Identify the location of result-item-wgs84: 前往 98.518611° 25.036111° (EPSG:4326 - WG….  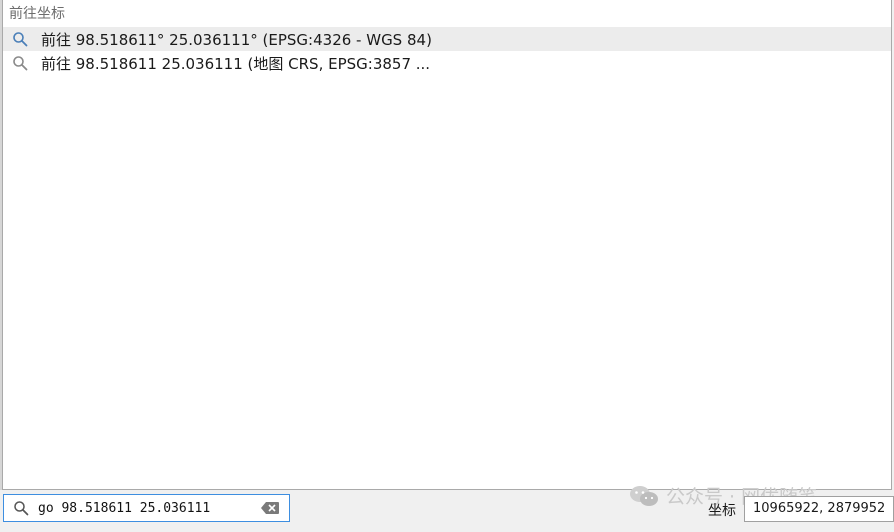
(447, 39).